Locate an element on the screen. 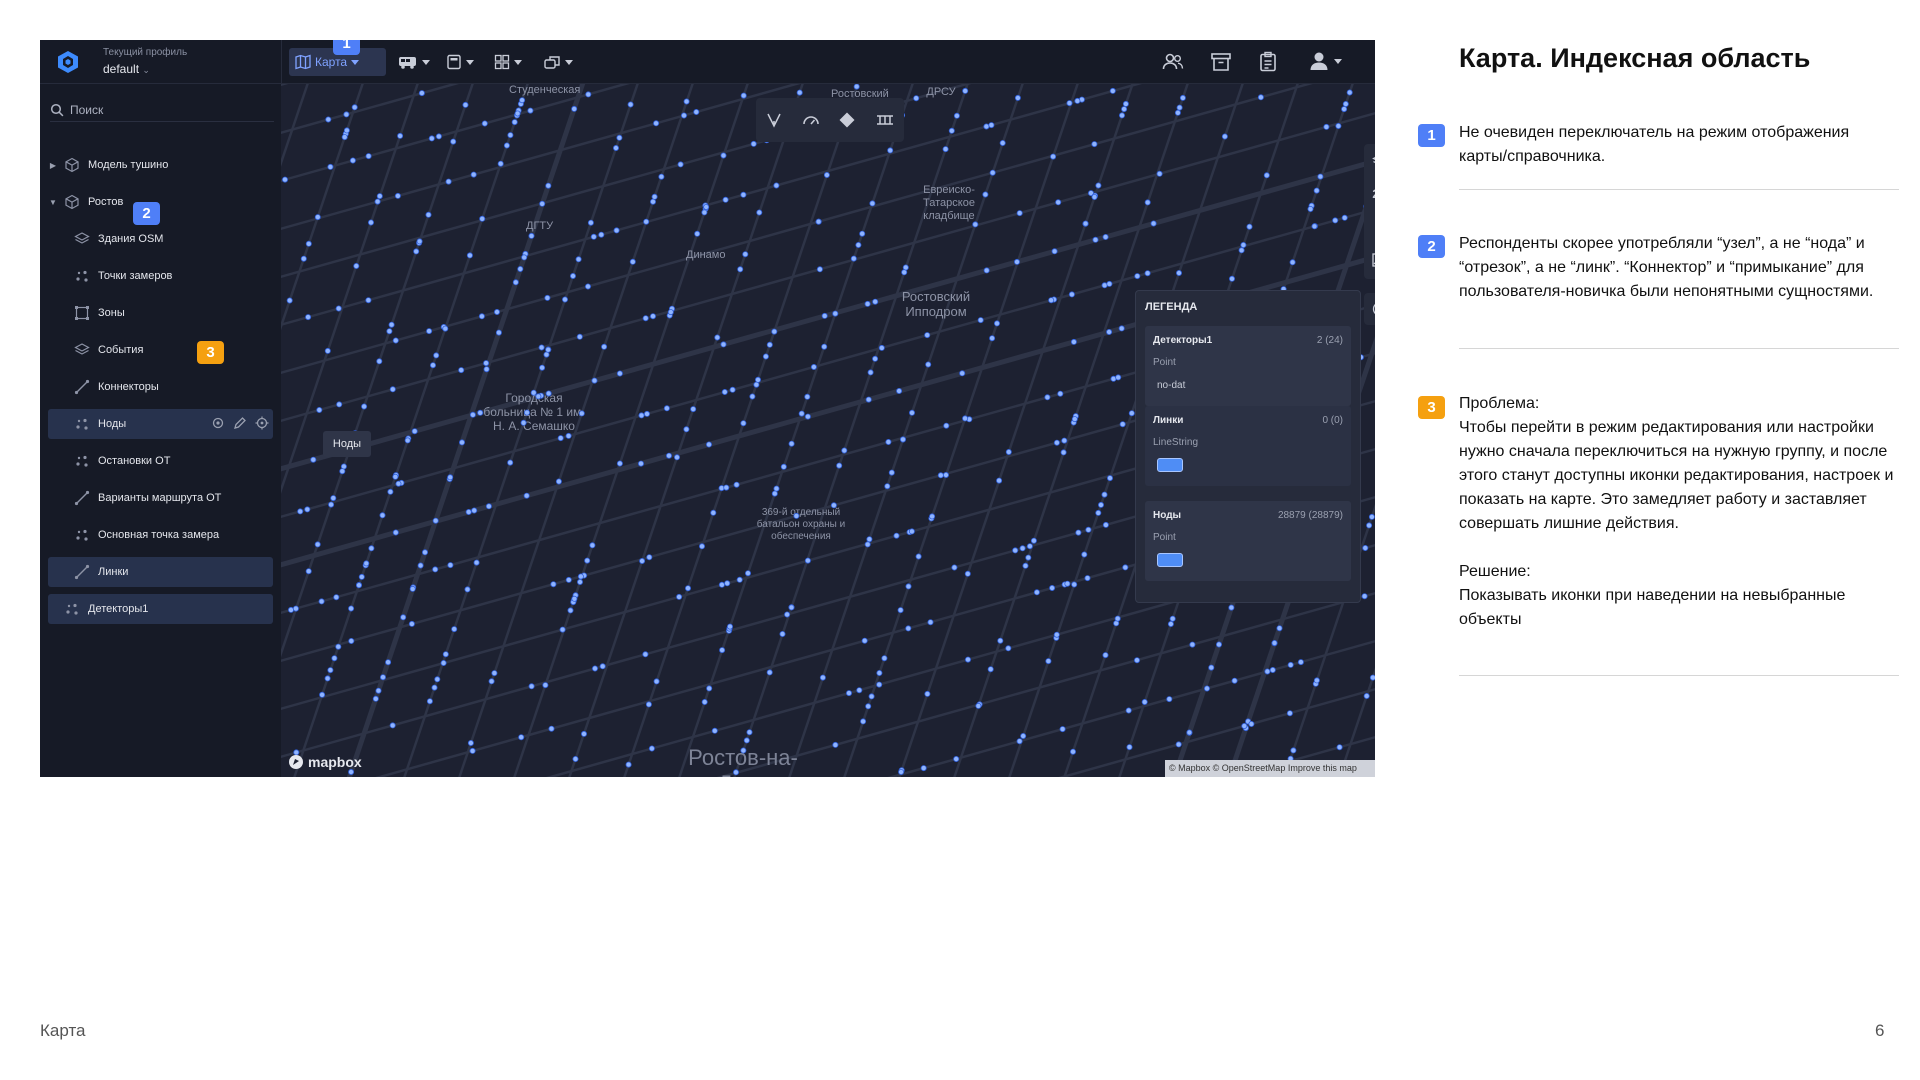  compass-button is located at coordinates (1369, 226).